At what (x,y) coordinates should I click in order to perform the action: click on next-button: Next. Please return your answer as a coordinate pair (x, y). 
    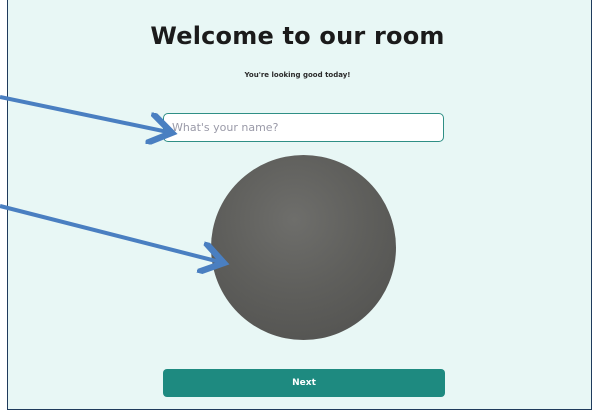
    Looking at the image, I should click on (304, 383).